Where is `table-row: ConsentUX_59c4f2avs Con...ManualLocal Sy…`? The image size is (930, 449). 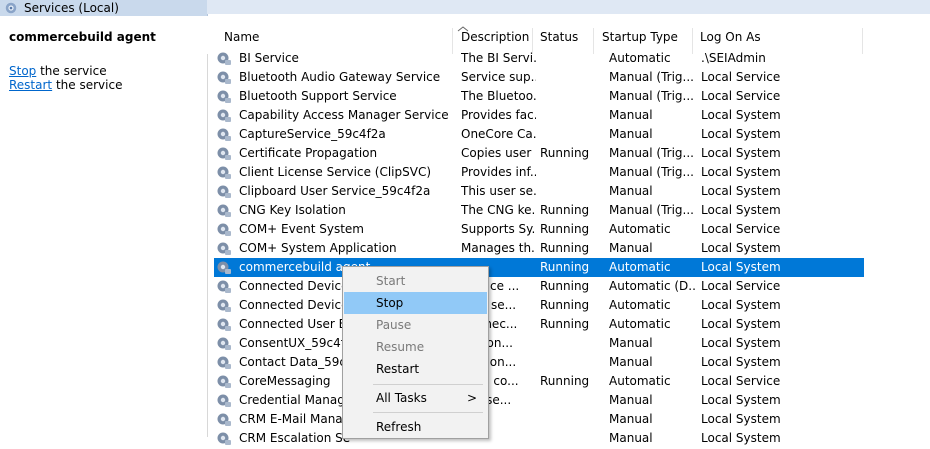 table-row: ConsentUX_59c4f2avs Con...ManualLocal Sy… is located at coordinates (539, 343).